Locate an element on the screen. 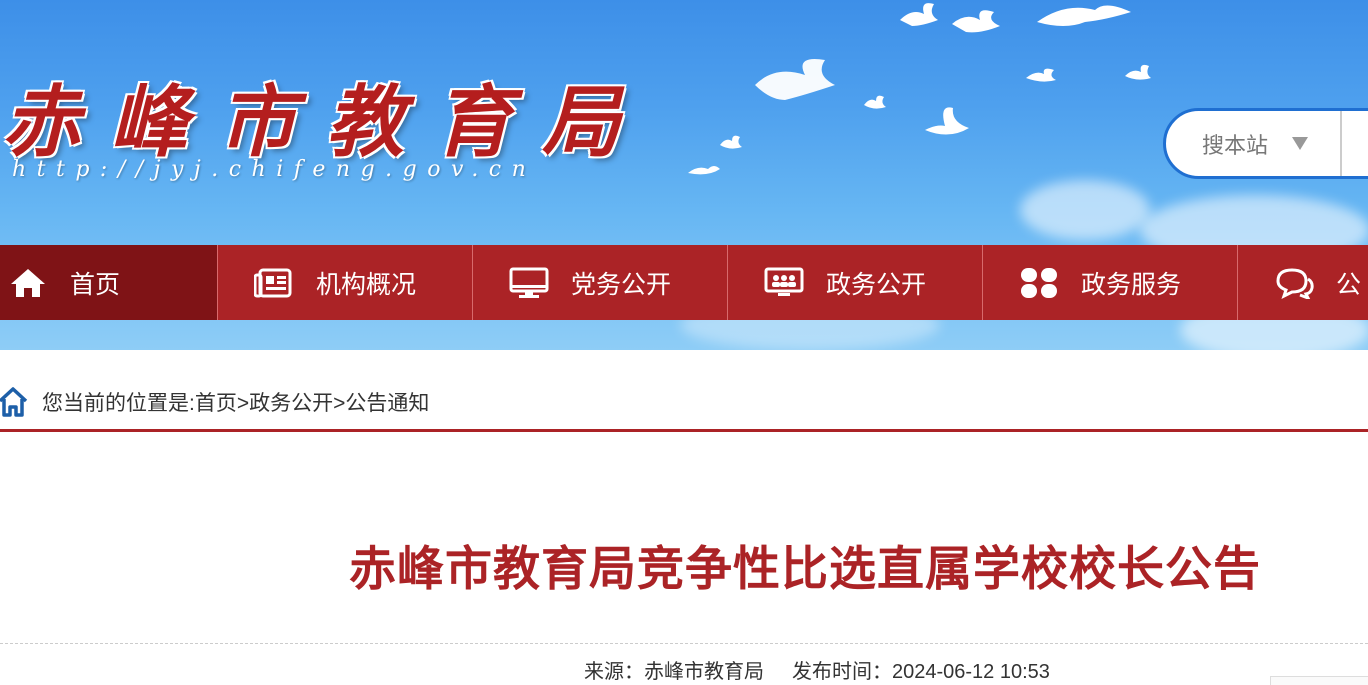 The image size is (1368, 685). article-source: 来源：赤峰市教育局 is located at coordinates (674, 672).